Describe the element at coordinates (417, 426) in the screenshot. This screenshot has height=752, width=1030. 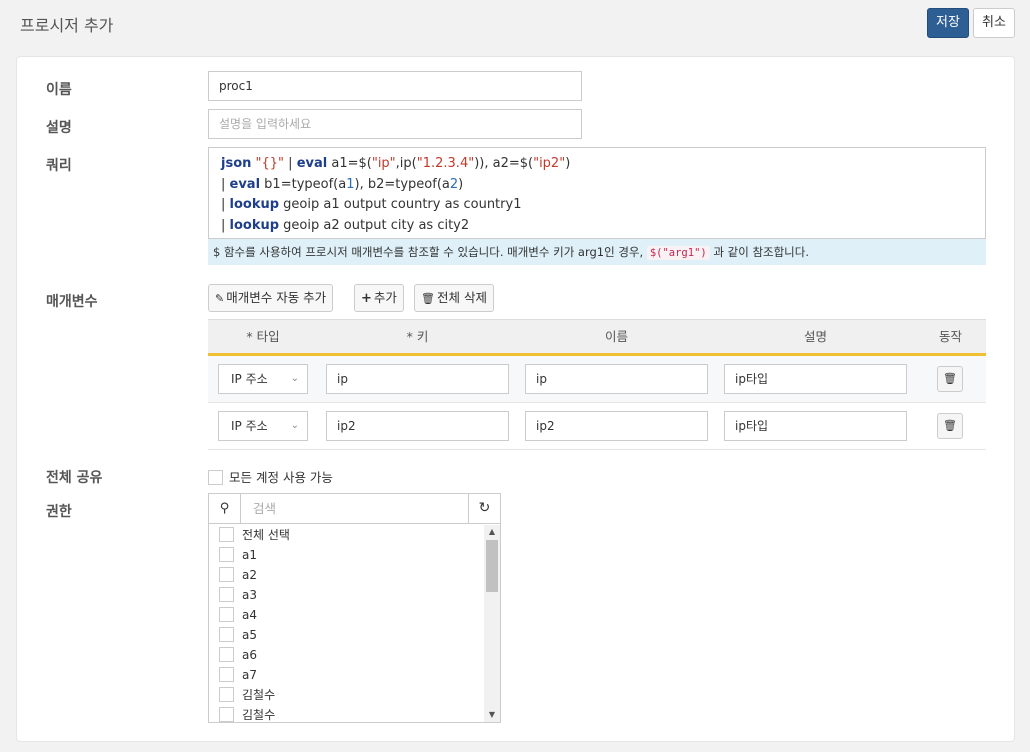
I see `key-input: ip2` at that location.